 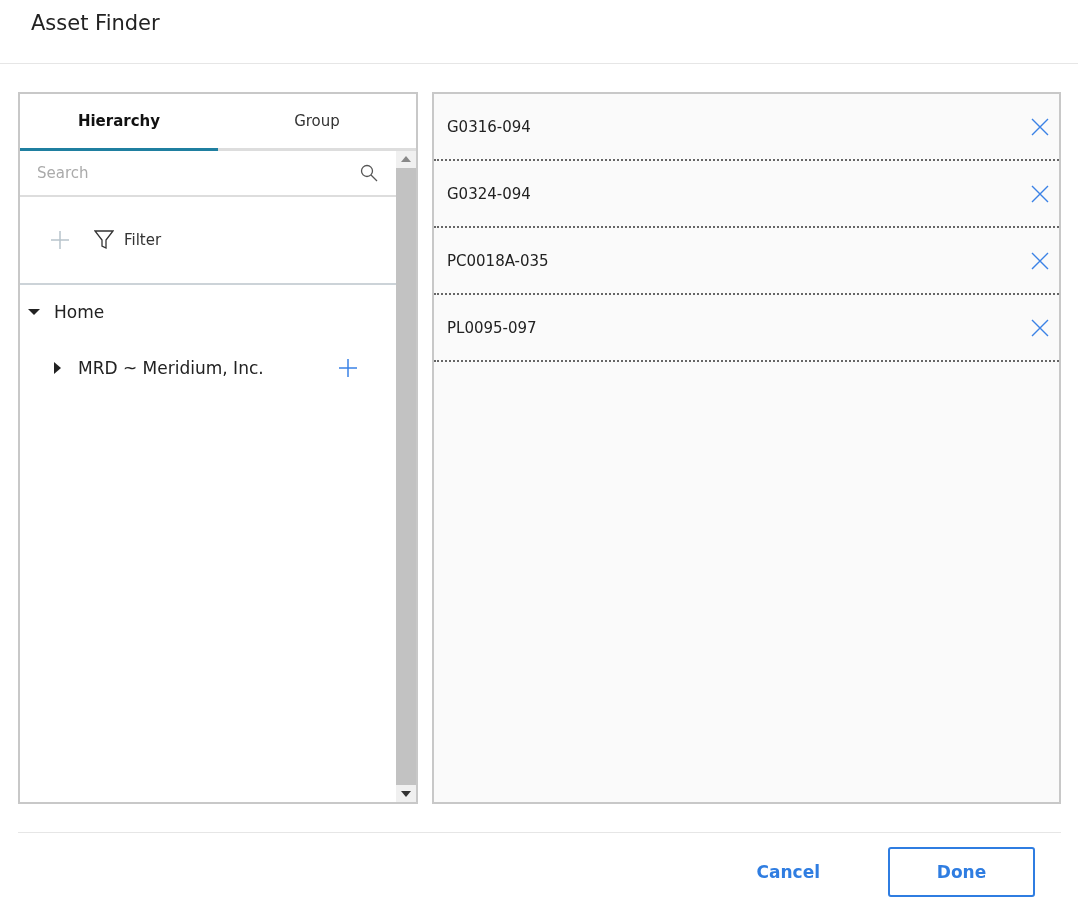 I want to click on done-button: Done, so click(x=961, y=872).